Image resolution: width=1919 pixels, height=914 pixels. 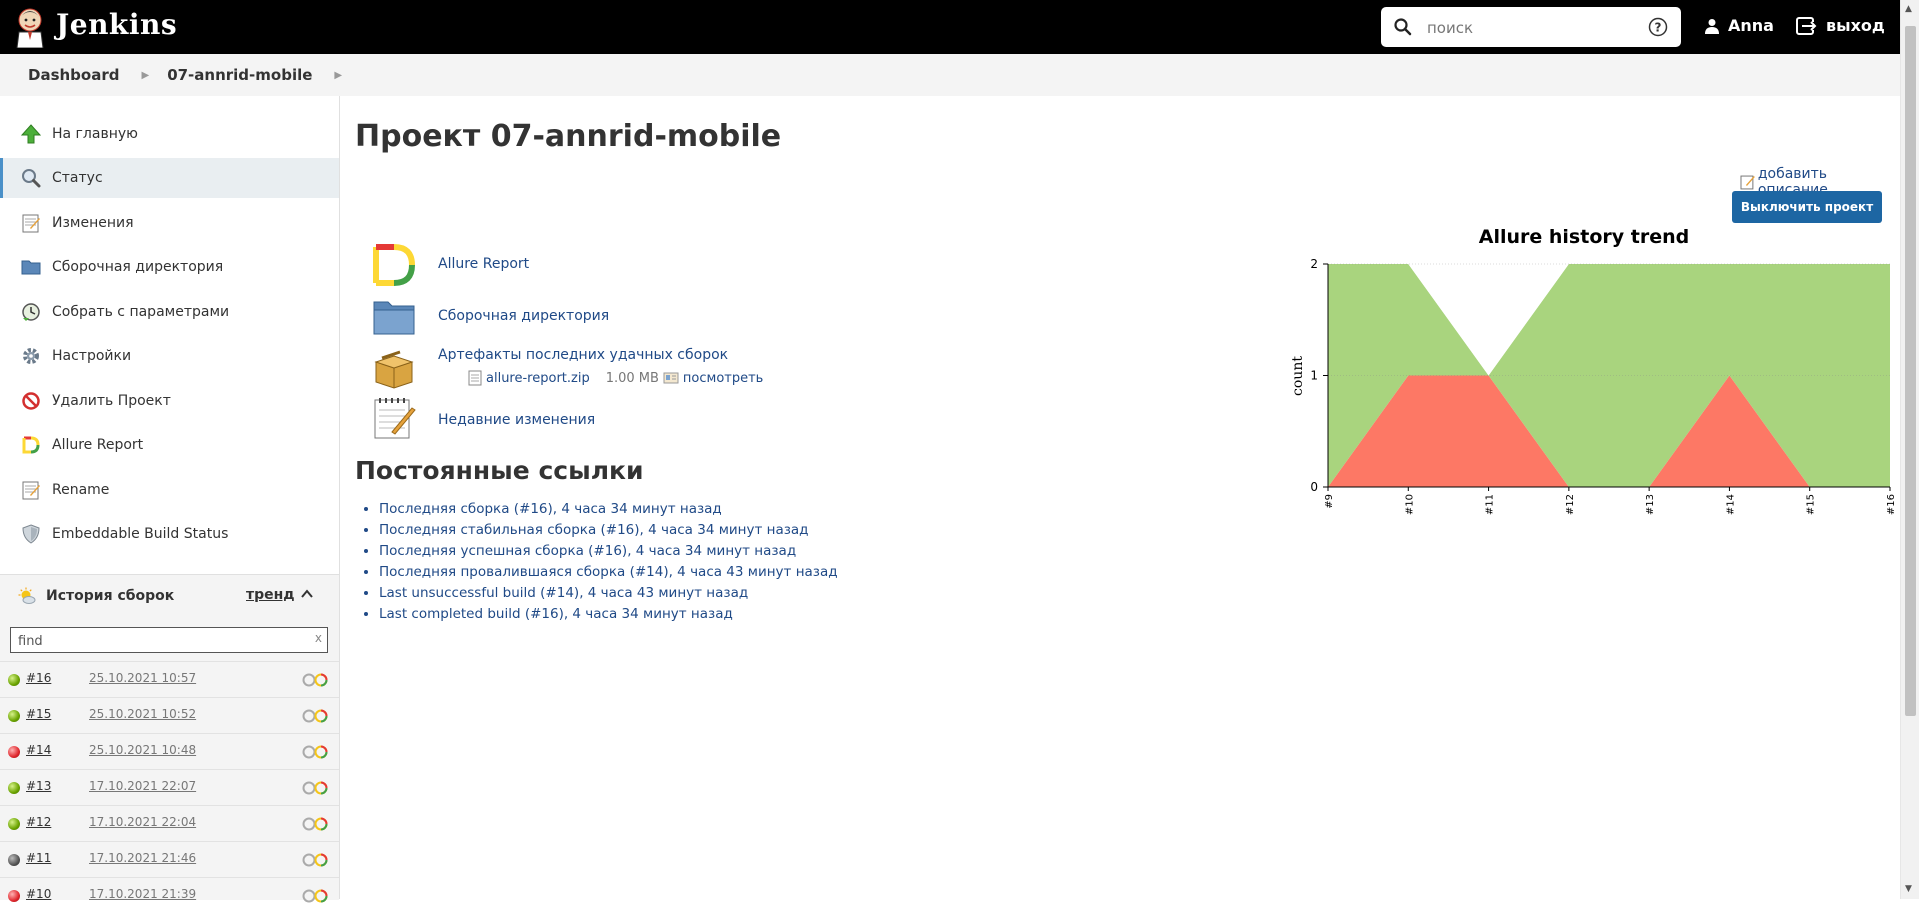 What do you see at coordinates (318, 638) in the screenshot?
I see `clear-find-button: x` at bounding box center [318, 638].